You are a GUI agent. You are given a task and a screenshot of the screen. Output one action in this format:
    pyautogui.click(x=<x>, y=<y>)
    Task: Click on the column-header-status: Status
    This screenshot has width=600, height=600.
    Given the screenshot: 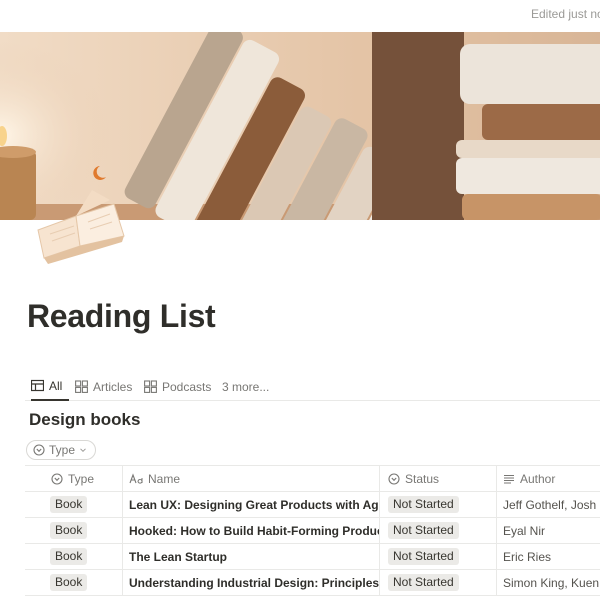 What is the action you would take?
    pyautogui.click(x=438, y=478)
    